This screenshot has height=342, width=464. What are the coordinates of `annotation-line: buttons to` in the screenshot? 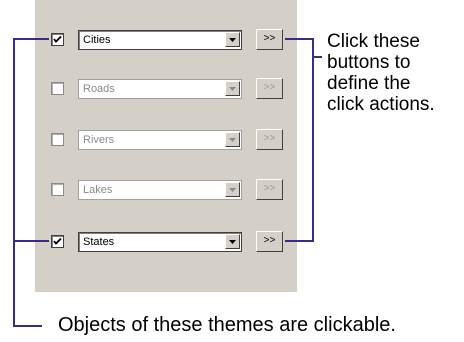 It's located at (369, 62).